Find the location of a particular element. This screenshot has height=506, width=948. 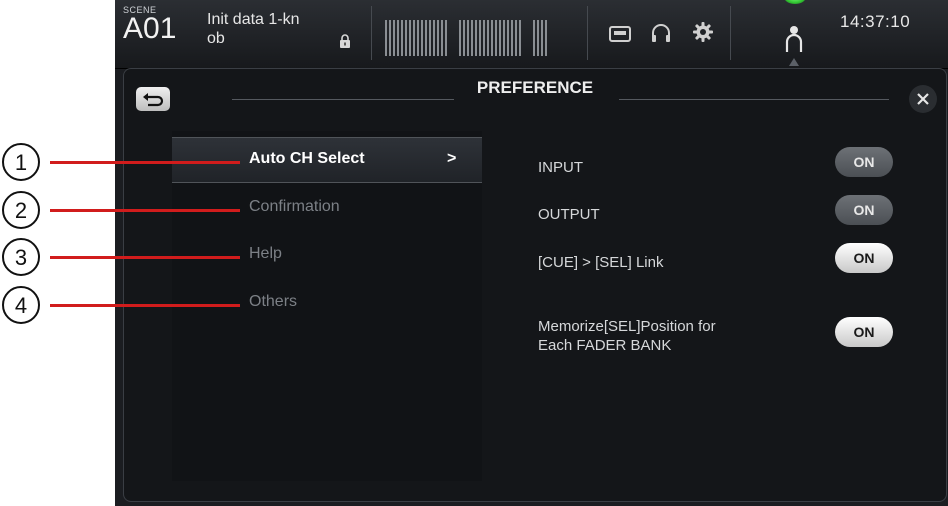

menu-item-label: Confirmation is located at coordinates (294, 206).